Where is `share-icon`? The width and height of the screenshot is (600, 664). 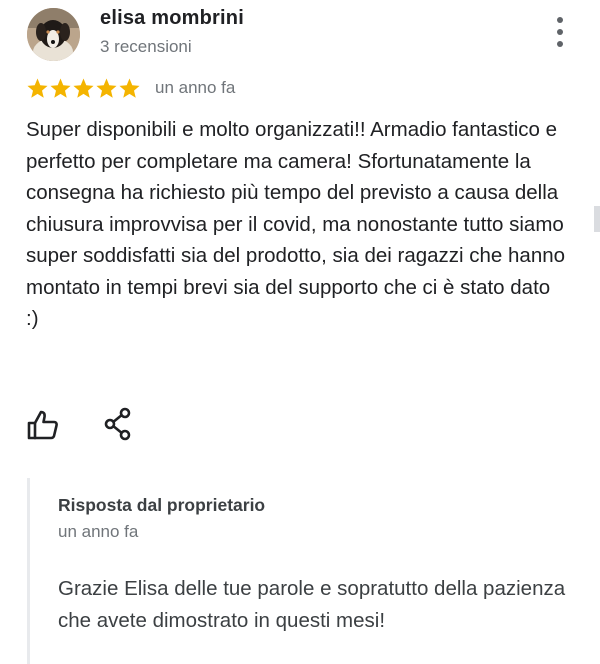 share-icon is located at coordinates (119, 424).